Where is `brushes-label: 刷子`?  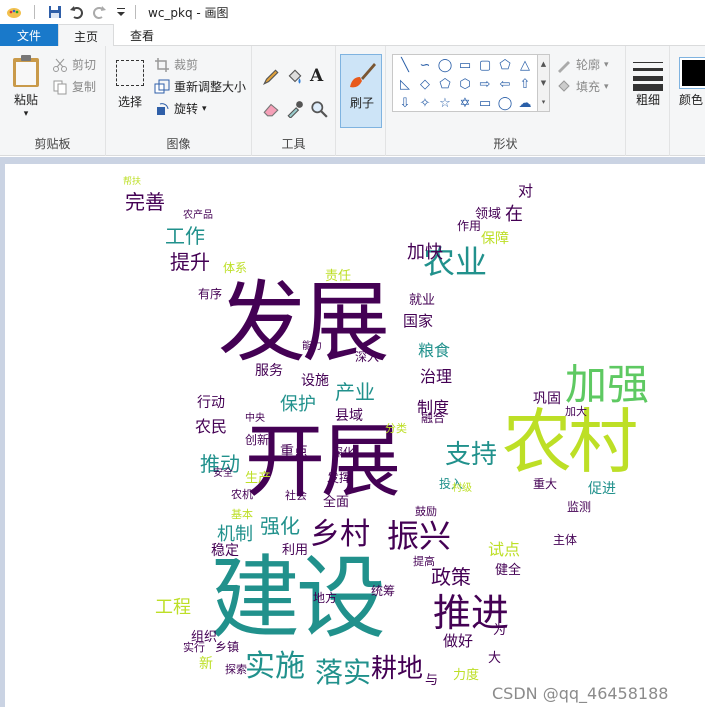 brushes-label: 刷子 is located at coordinates (361, 103).